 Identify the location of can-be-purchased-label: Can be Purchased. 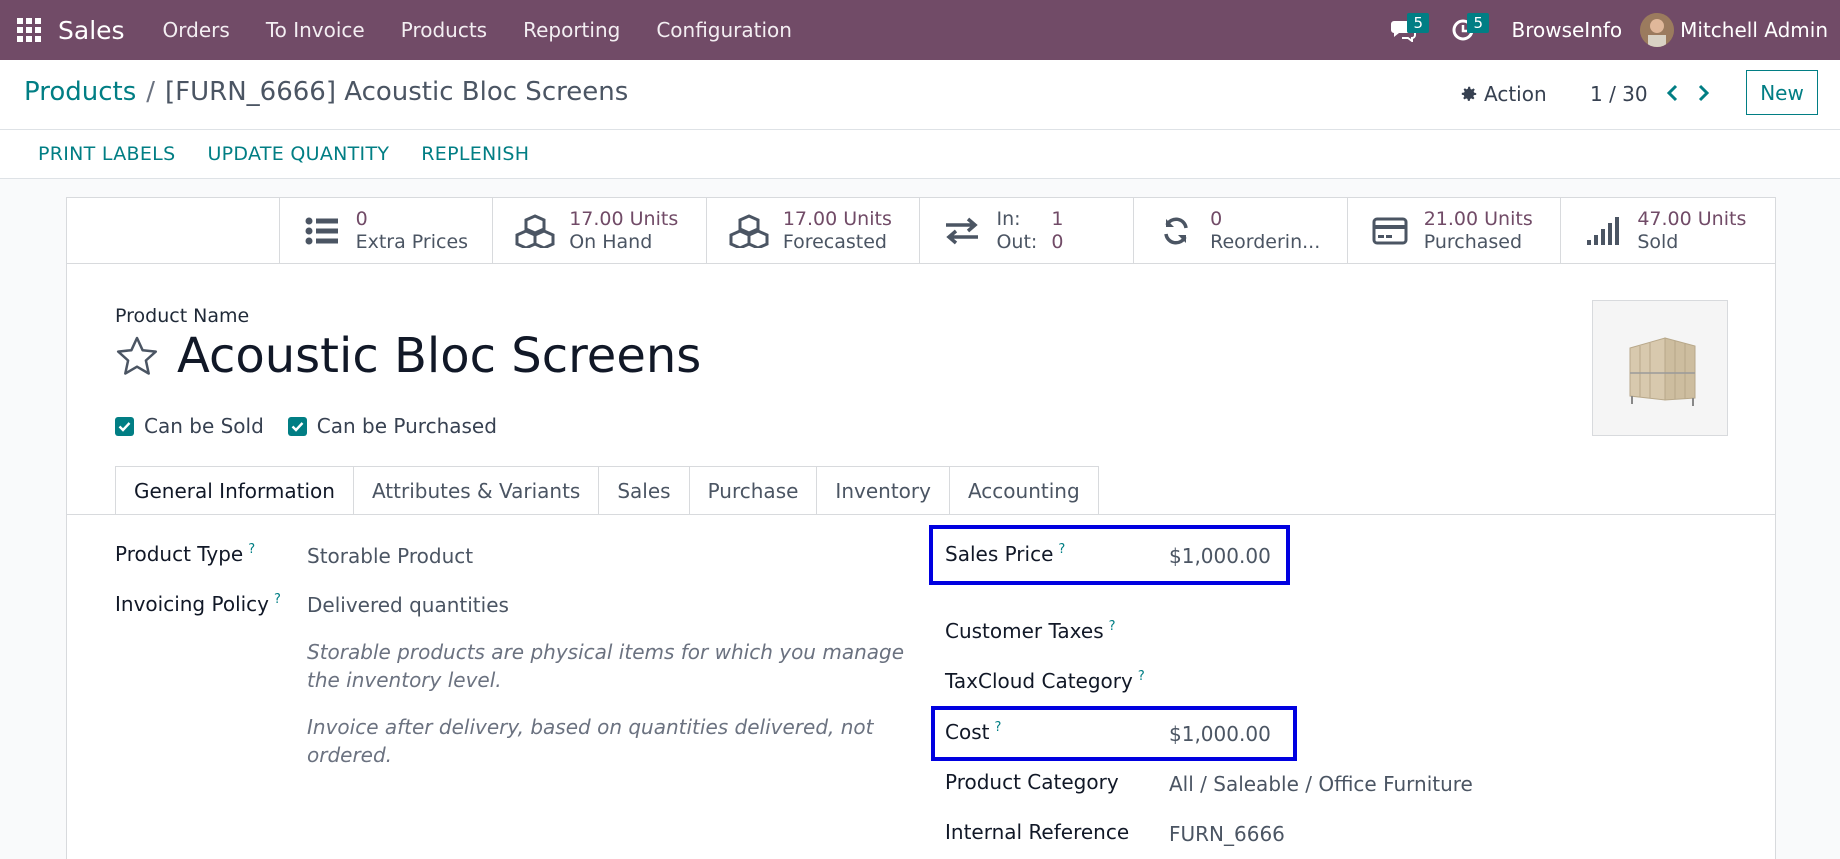
(406, 426).